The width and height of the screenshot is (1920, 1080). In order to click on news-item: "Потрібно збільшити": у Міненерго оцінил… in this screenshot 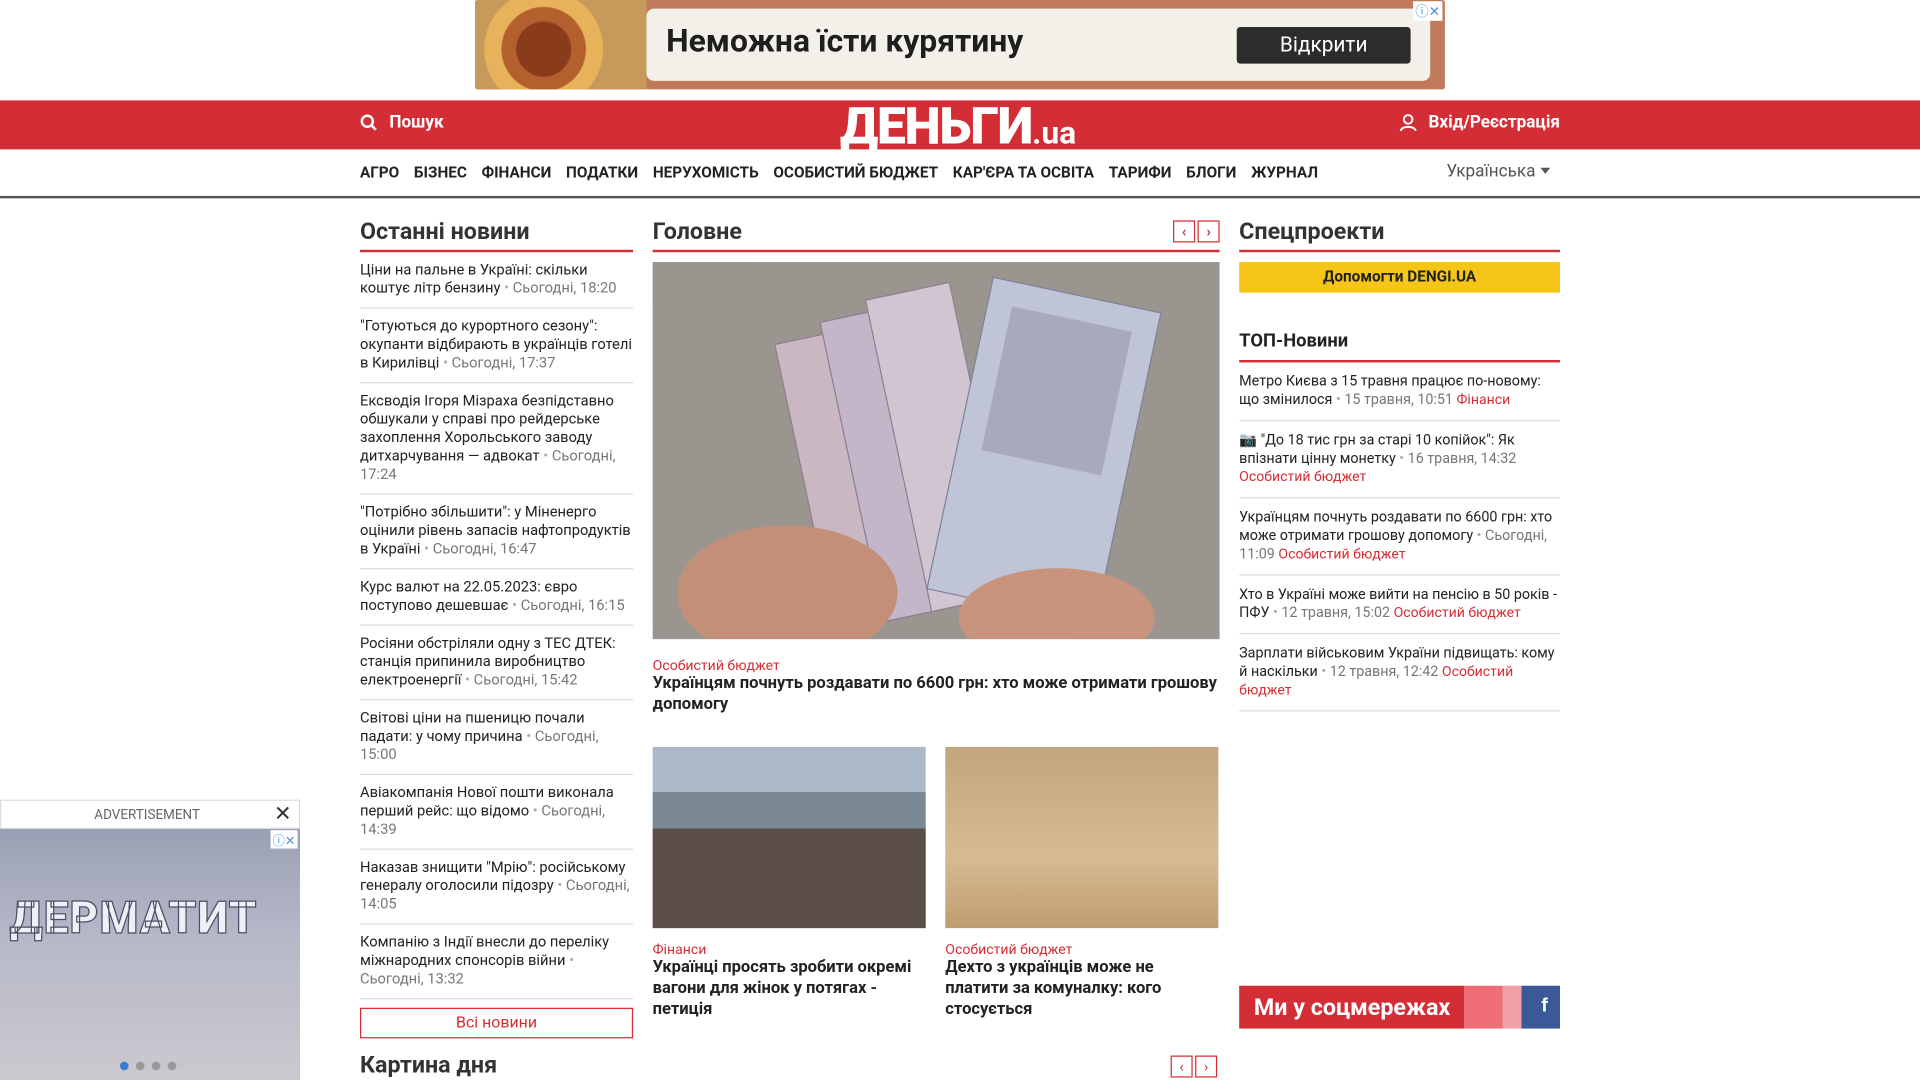, I will do `click(497, 532)`.